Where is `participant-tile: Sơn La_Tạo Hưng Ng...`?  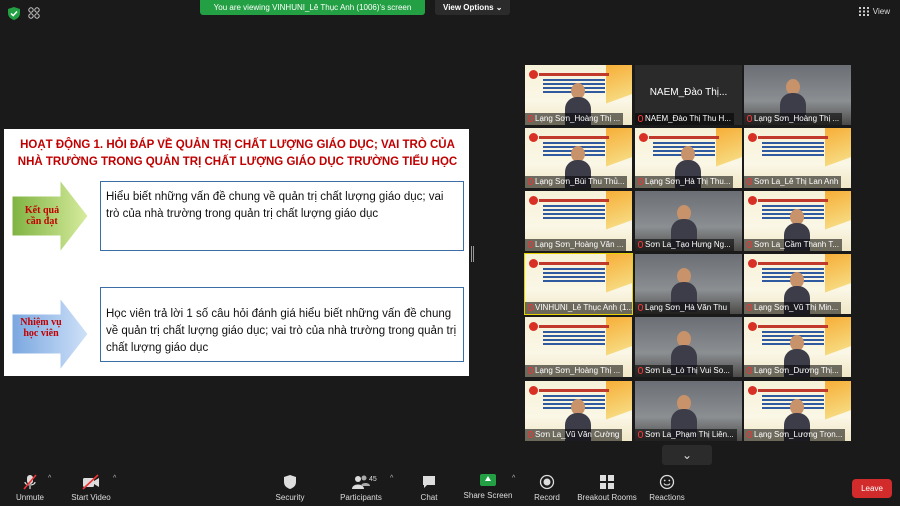
participant-tile: Sơn La_Tạo Hưng Ng... is located at coordinates (688, 221).